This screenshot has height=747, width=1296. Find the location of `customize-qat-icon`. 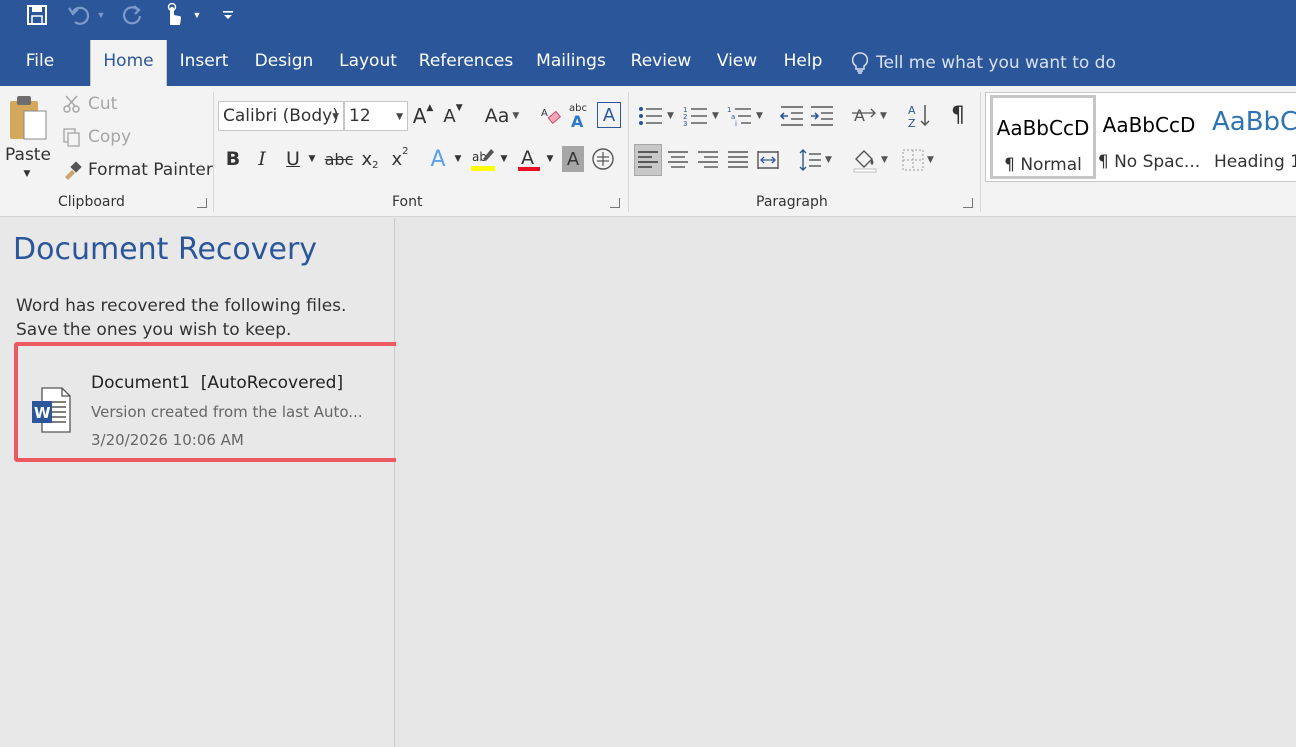

customize-qat-icon is located at coordinates (228, 15).